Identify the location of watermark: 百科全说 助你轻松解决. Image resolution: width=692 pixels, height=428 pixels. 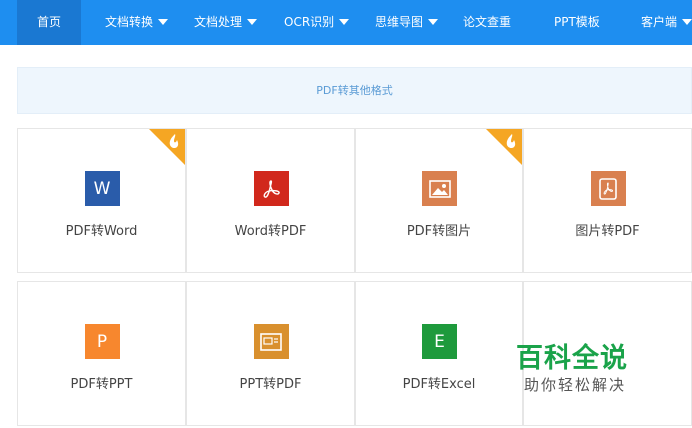
(592, 365).